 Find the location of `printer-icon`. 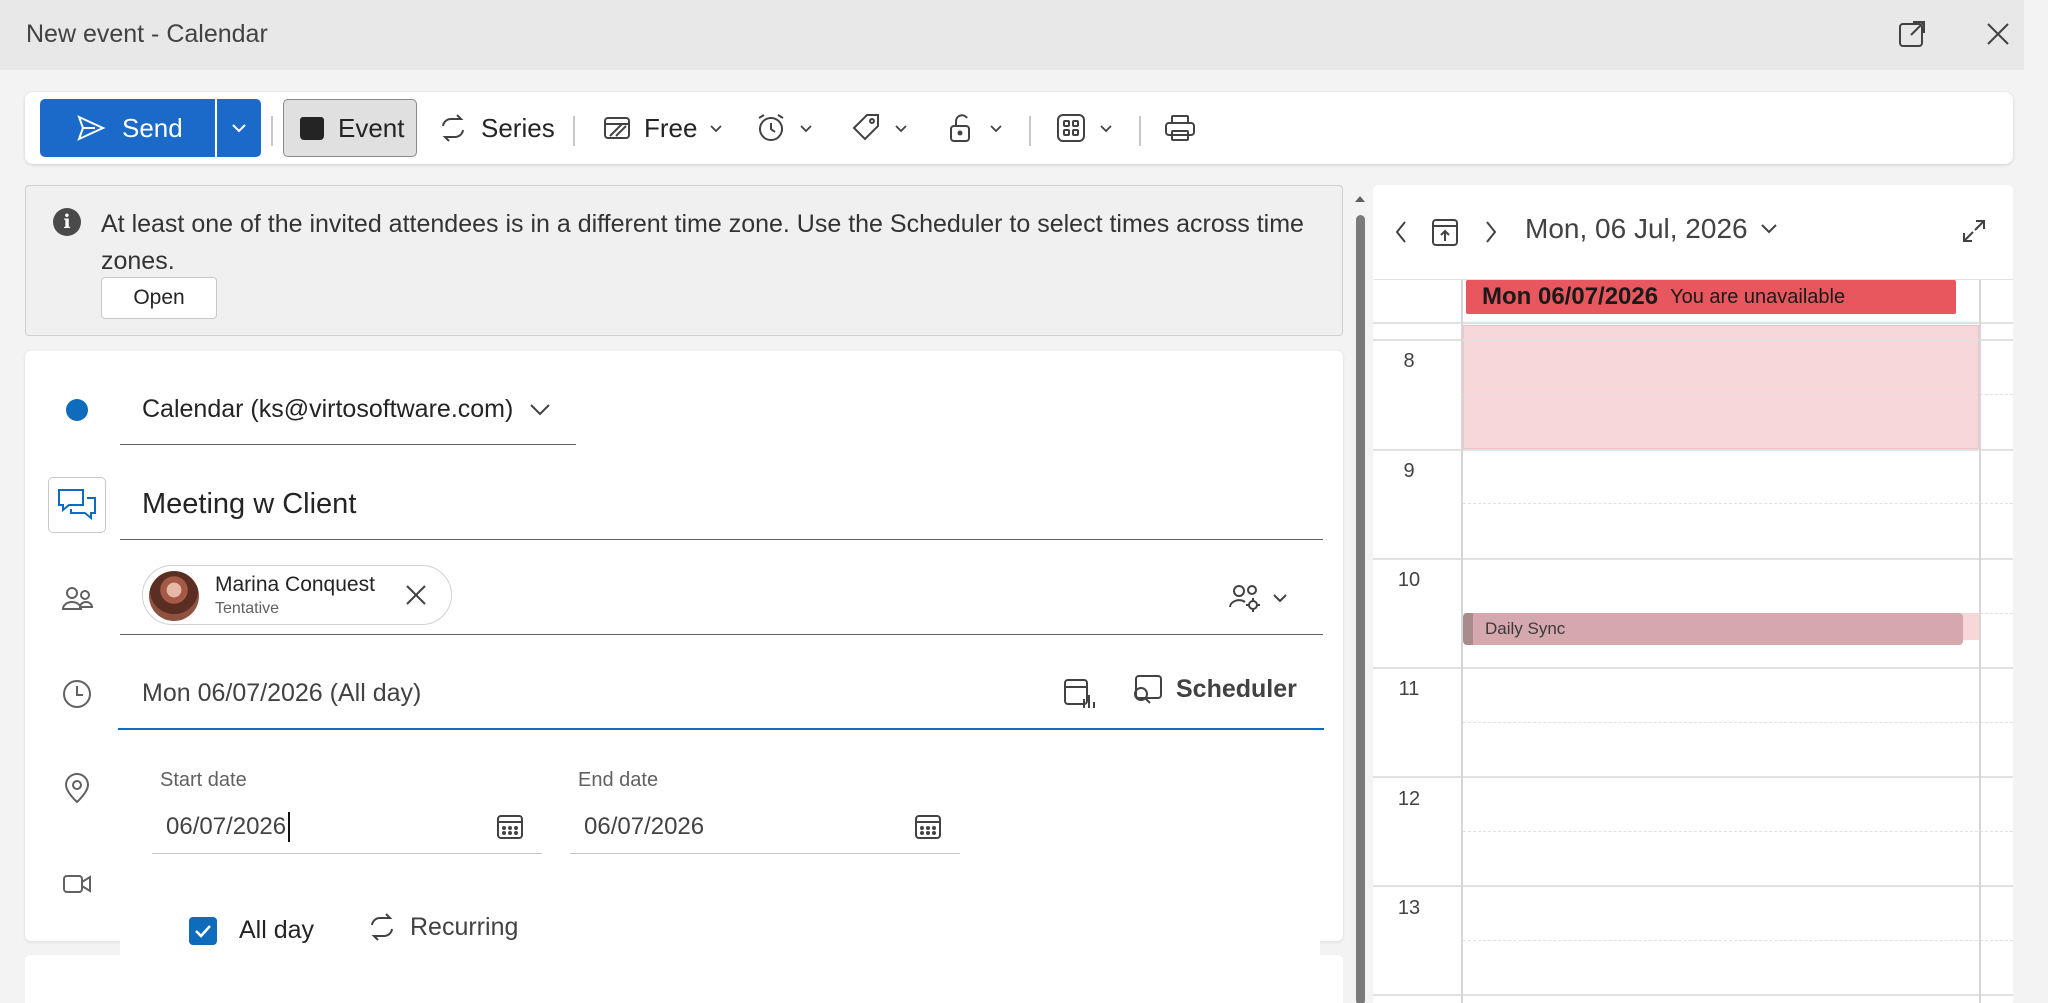

printer-icon is located at coordinates (1180, 128).